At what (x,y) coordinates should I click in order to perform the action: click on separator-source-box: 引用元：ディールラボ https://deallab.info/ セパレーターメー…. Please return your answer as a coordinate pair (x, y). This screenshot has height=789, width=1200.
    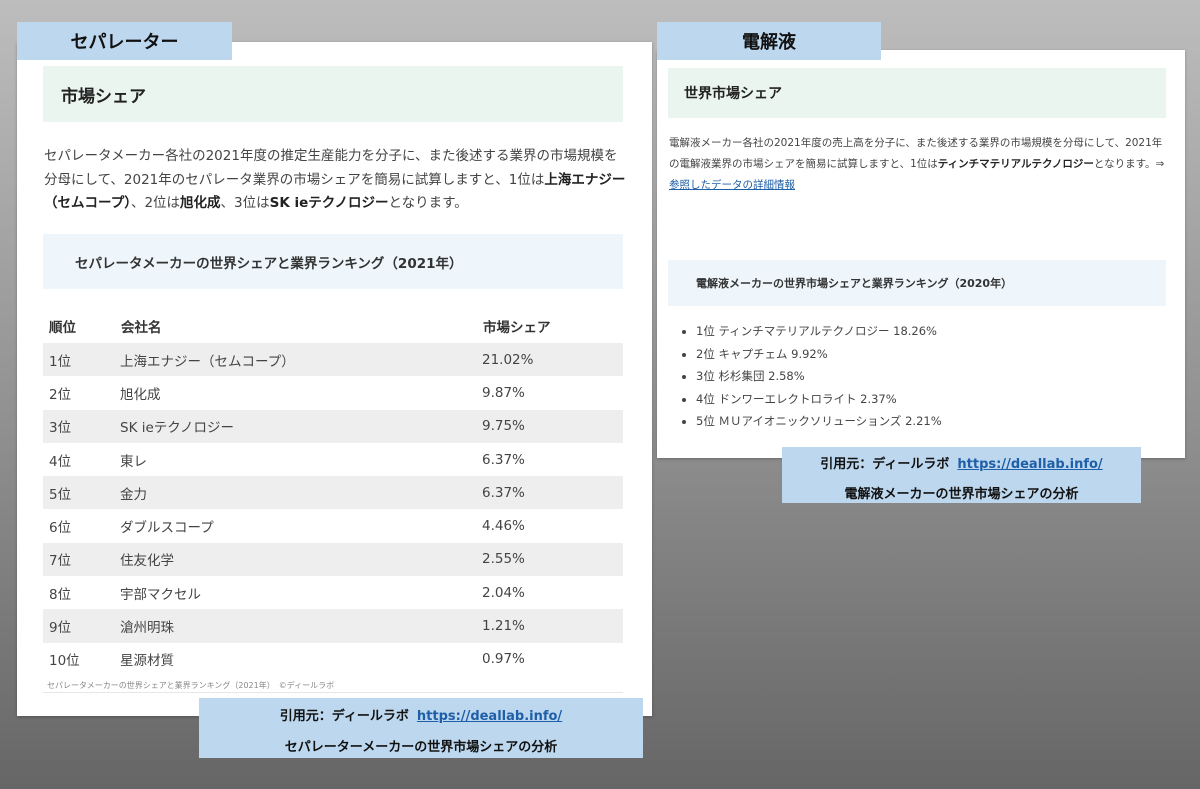
    Looking at the image, I should click on (421, 728).